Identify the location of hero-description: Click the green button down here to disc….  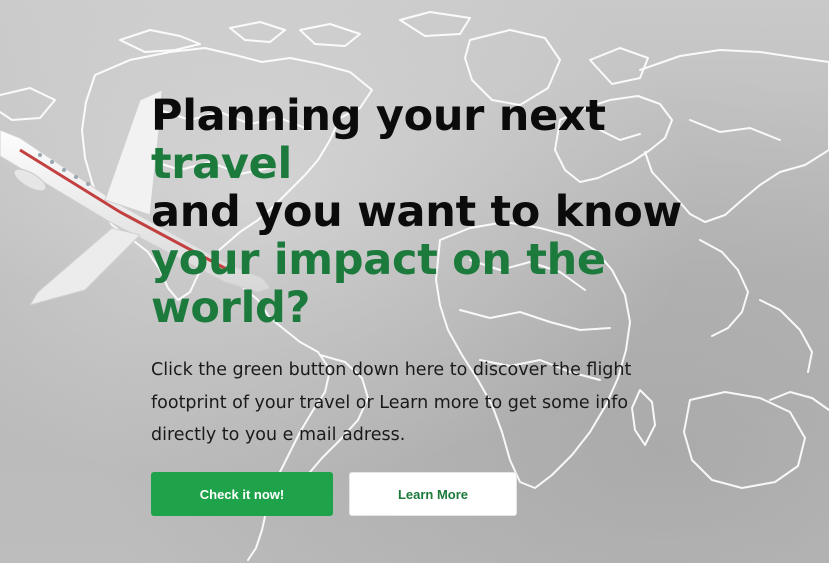
(391, 402).